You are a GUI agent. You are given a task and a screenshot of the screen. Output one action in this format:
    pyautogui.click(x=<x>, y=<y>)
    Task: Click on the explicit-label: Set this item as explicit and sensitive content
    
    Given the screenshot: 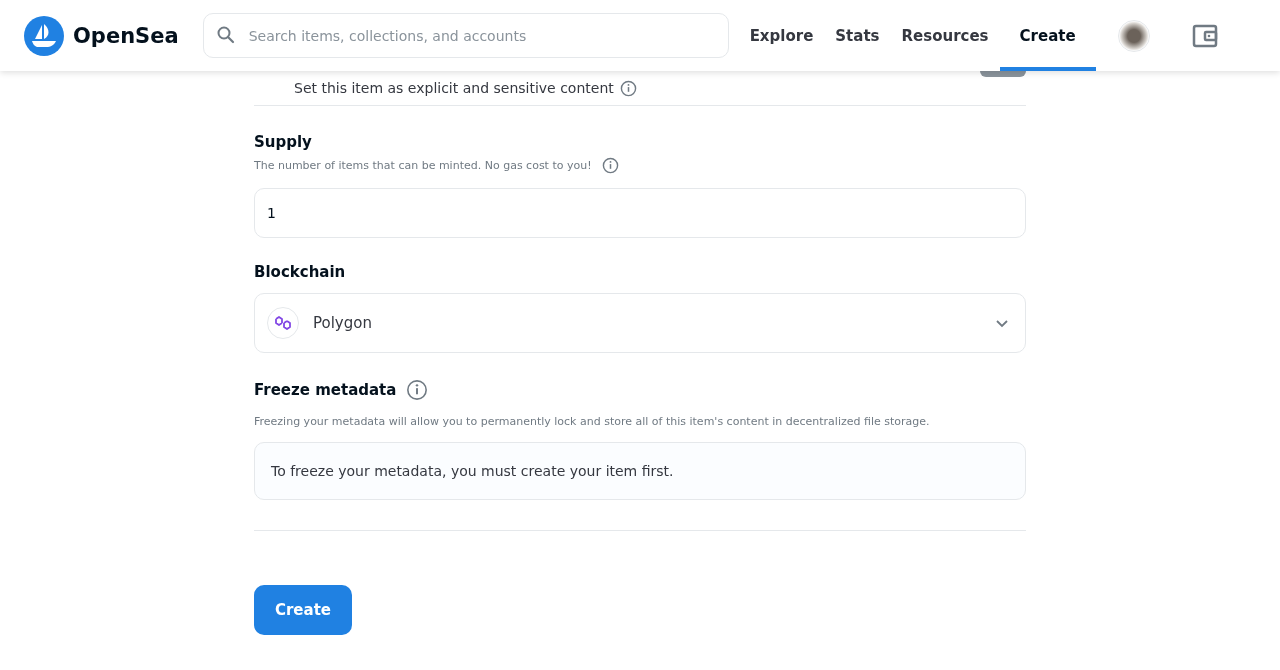 What is the action you would take?
    pyautogui.click(x=454, y=88)
    